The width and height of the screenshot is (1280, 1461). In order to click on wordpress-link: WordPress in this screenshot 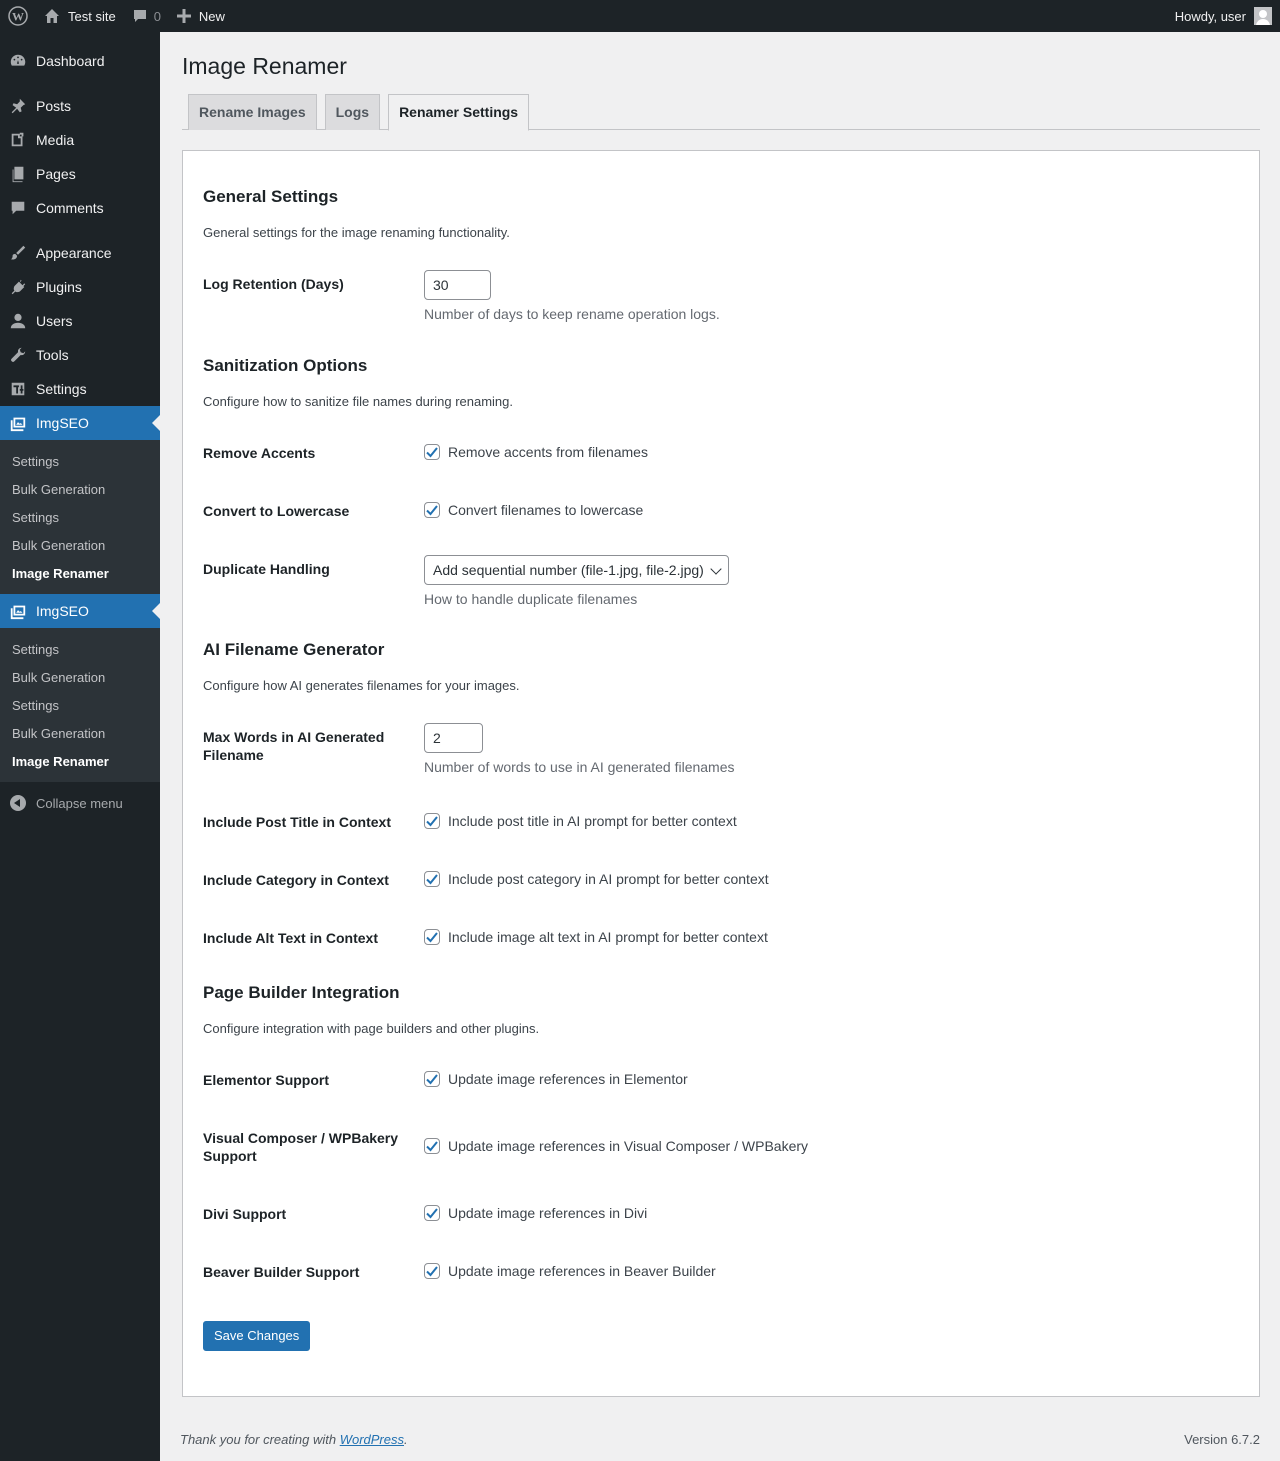, I will do `click(372, 1439)`.